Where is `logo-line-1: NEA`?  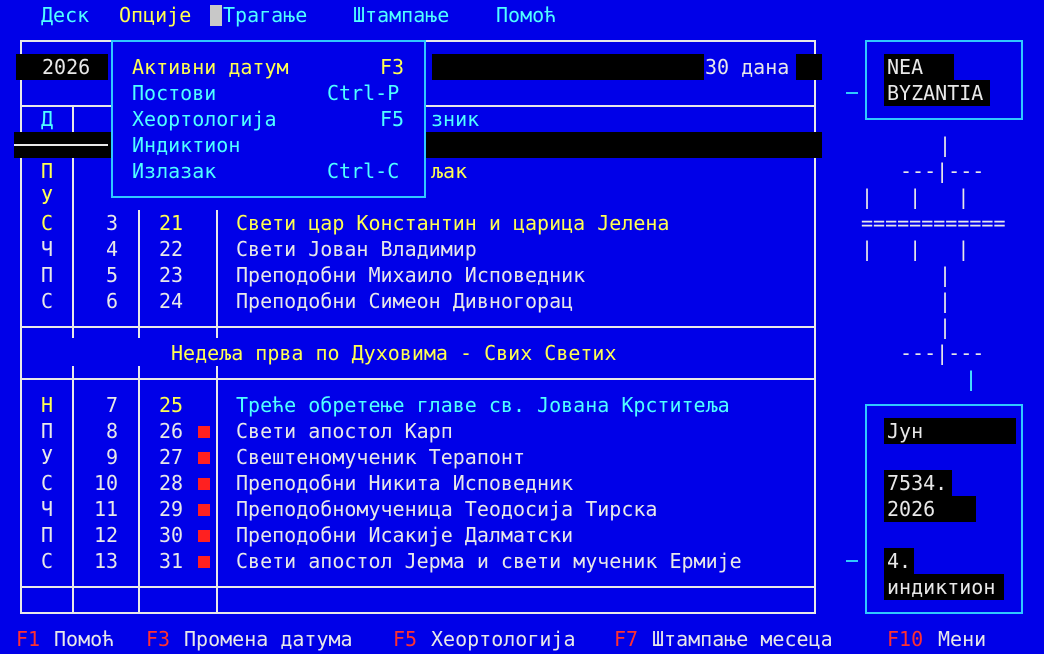
logo-line-1: NEA is located at coordinates (905, 67).